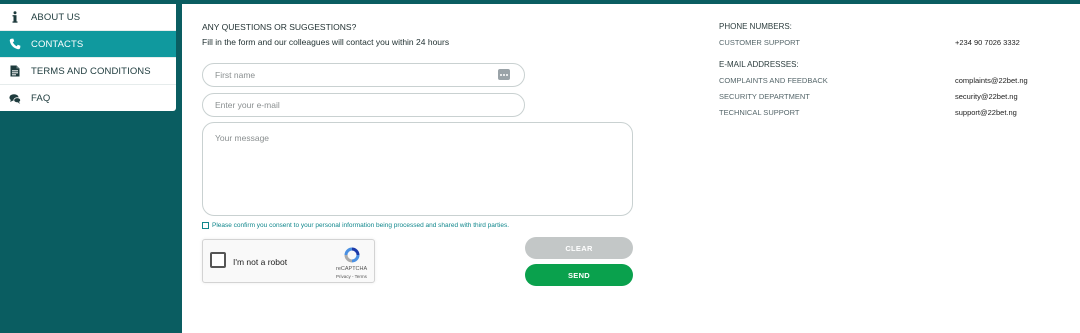  What do you see at coordinates (417, 169) in the screenshot?
I see `message-textarea` at bounding box center [417, 169].